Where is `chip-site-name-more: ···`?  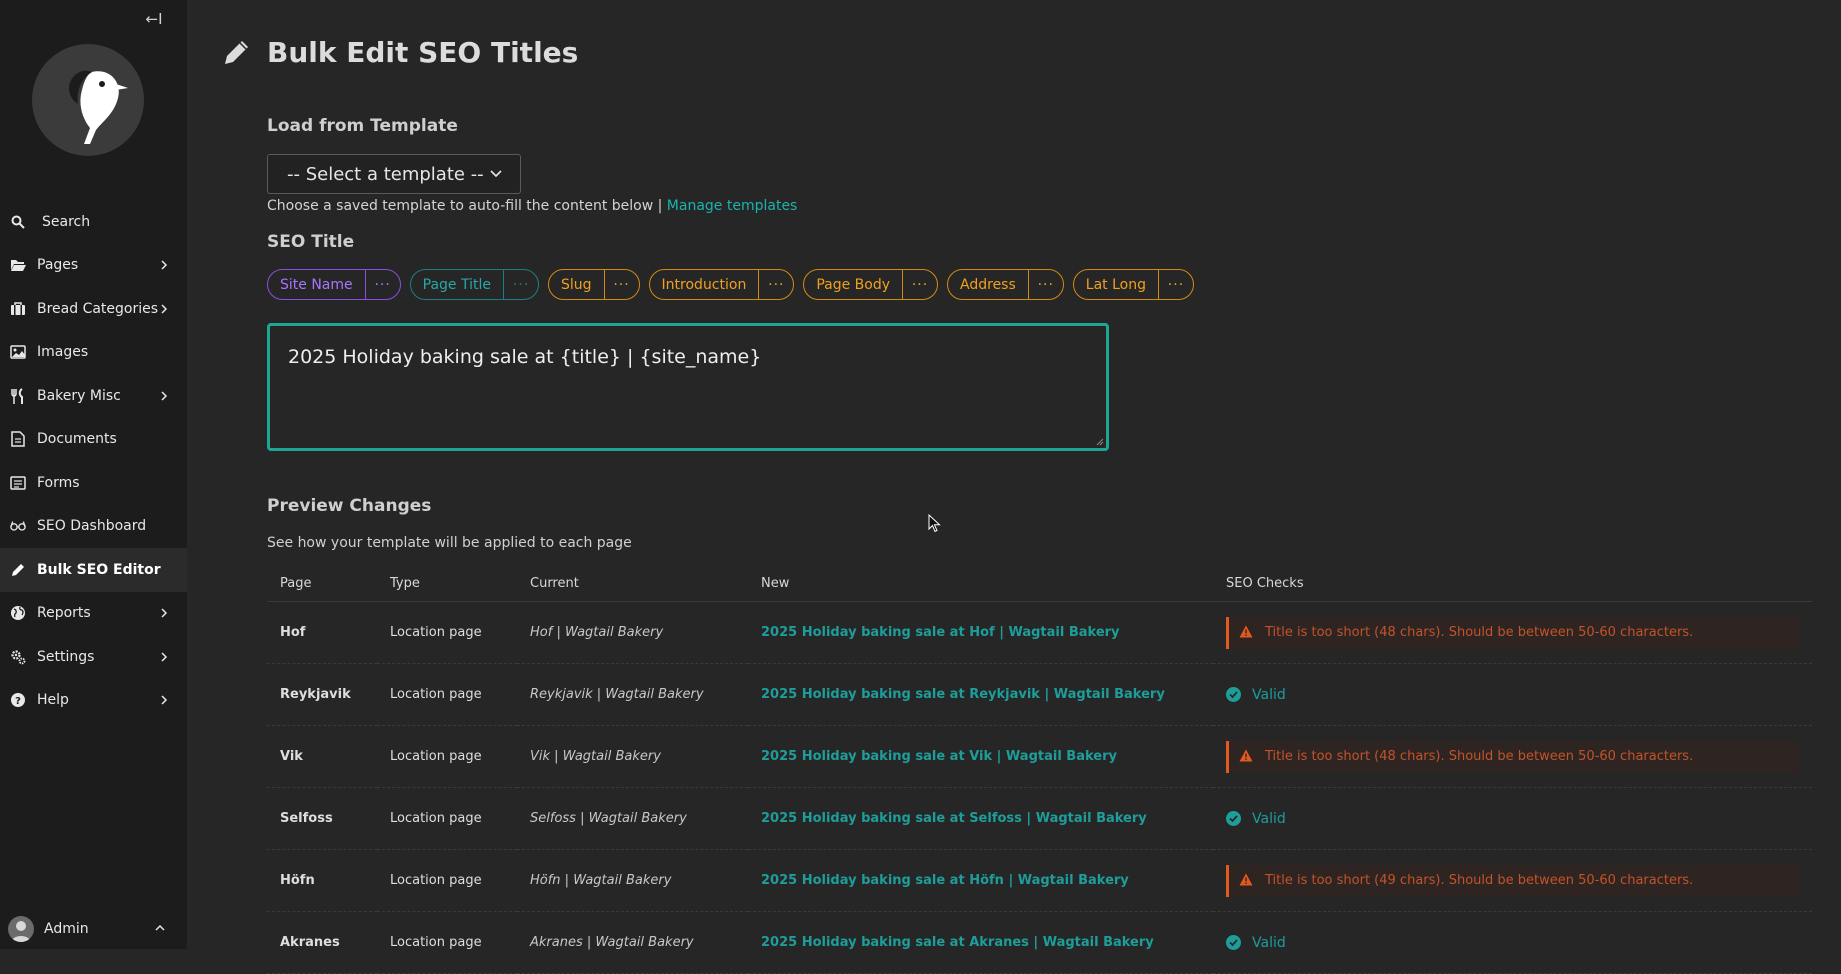 chip-site-name-more: ··· is located at coordinates (382, 284).